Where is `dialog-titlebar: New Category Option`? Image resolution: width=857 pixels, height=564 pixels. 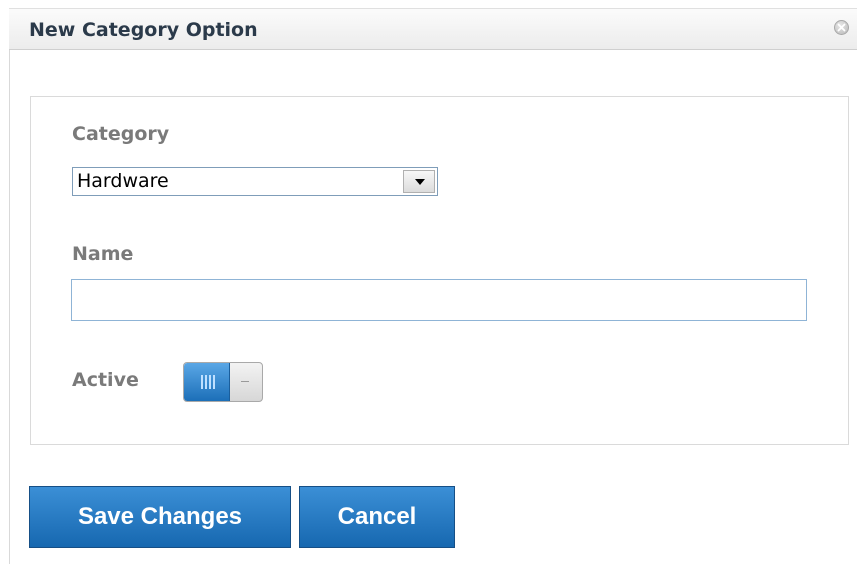 dialog-titlebar: New Category Option is located at coordinates (433, 29).